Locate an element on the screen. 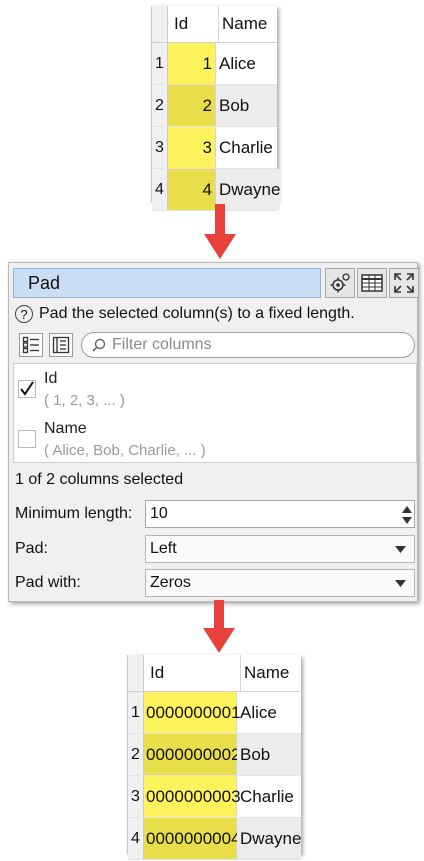 The image size is (424, 861). id-cell: 1 is located at coordinates (192, 63).